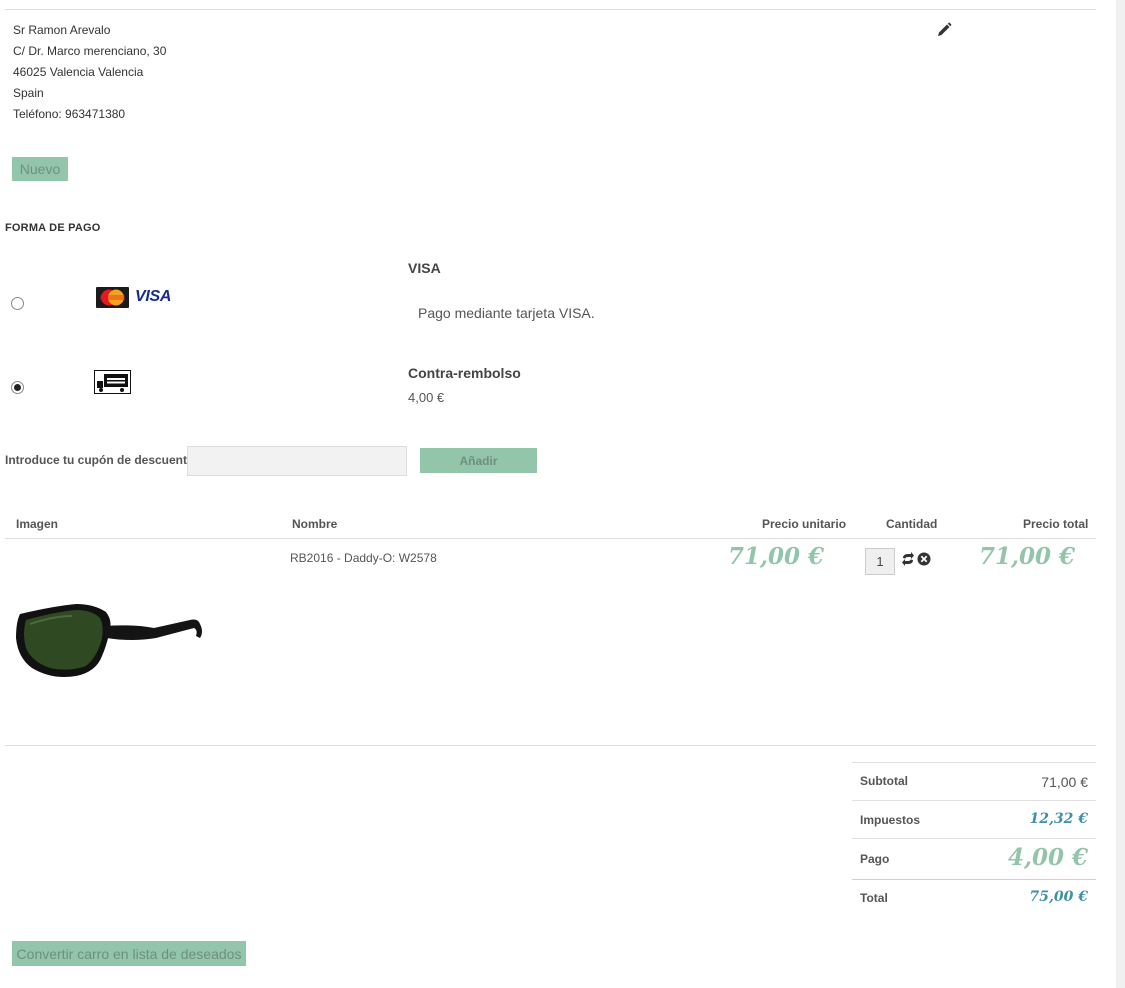 The height and width of the screenshot is (988, 1125). Describe the element at coordinates (90, 51) in the screenshot. I see `address-street: C/ Dr. Marco merenciano, 30` at that location.